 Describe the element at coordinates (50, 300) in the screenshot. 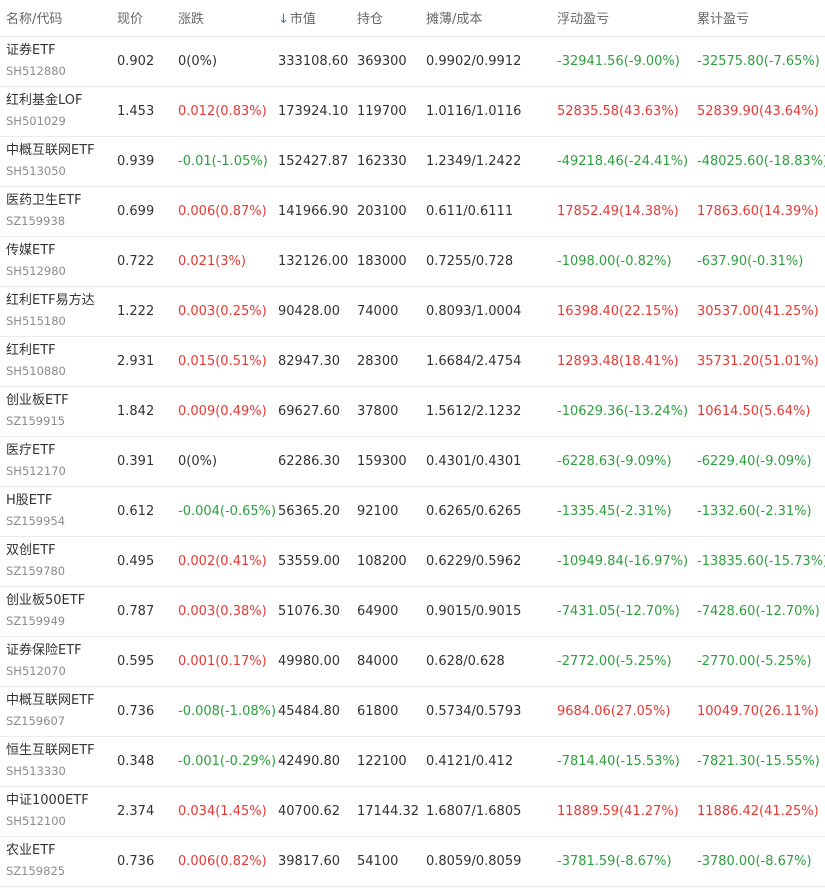

I see `fund-name: 红利ETF易方达` at that location.